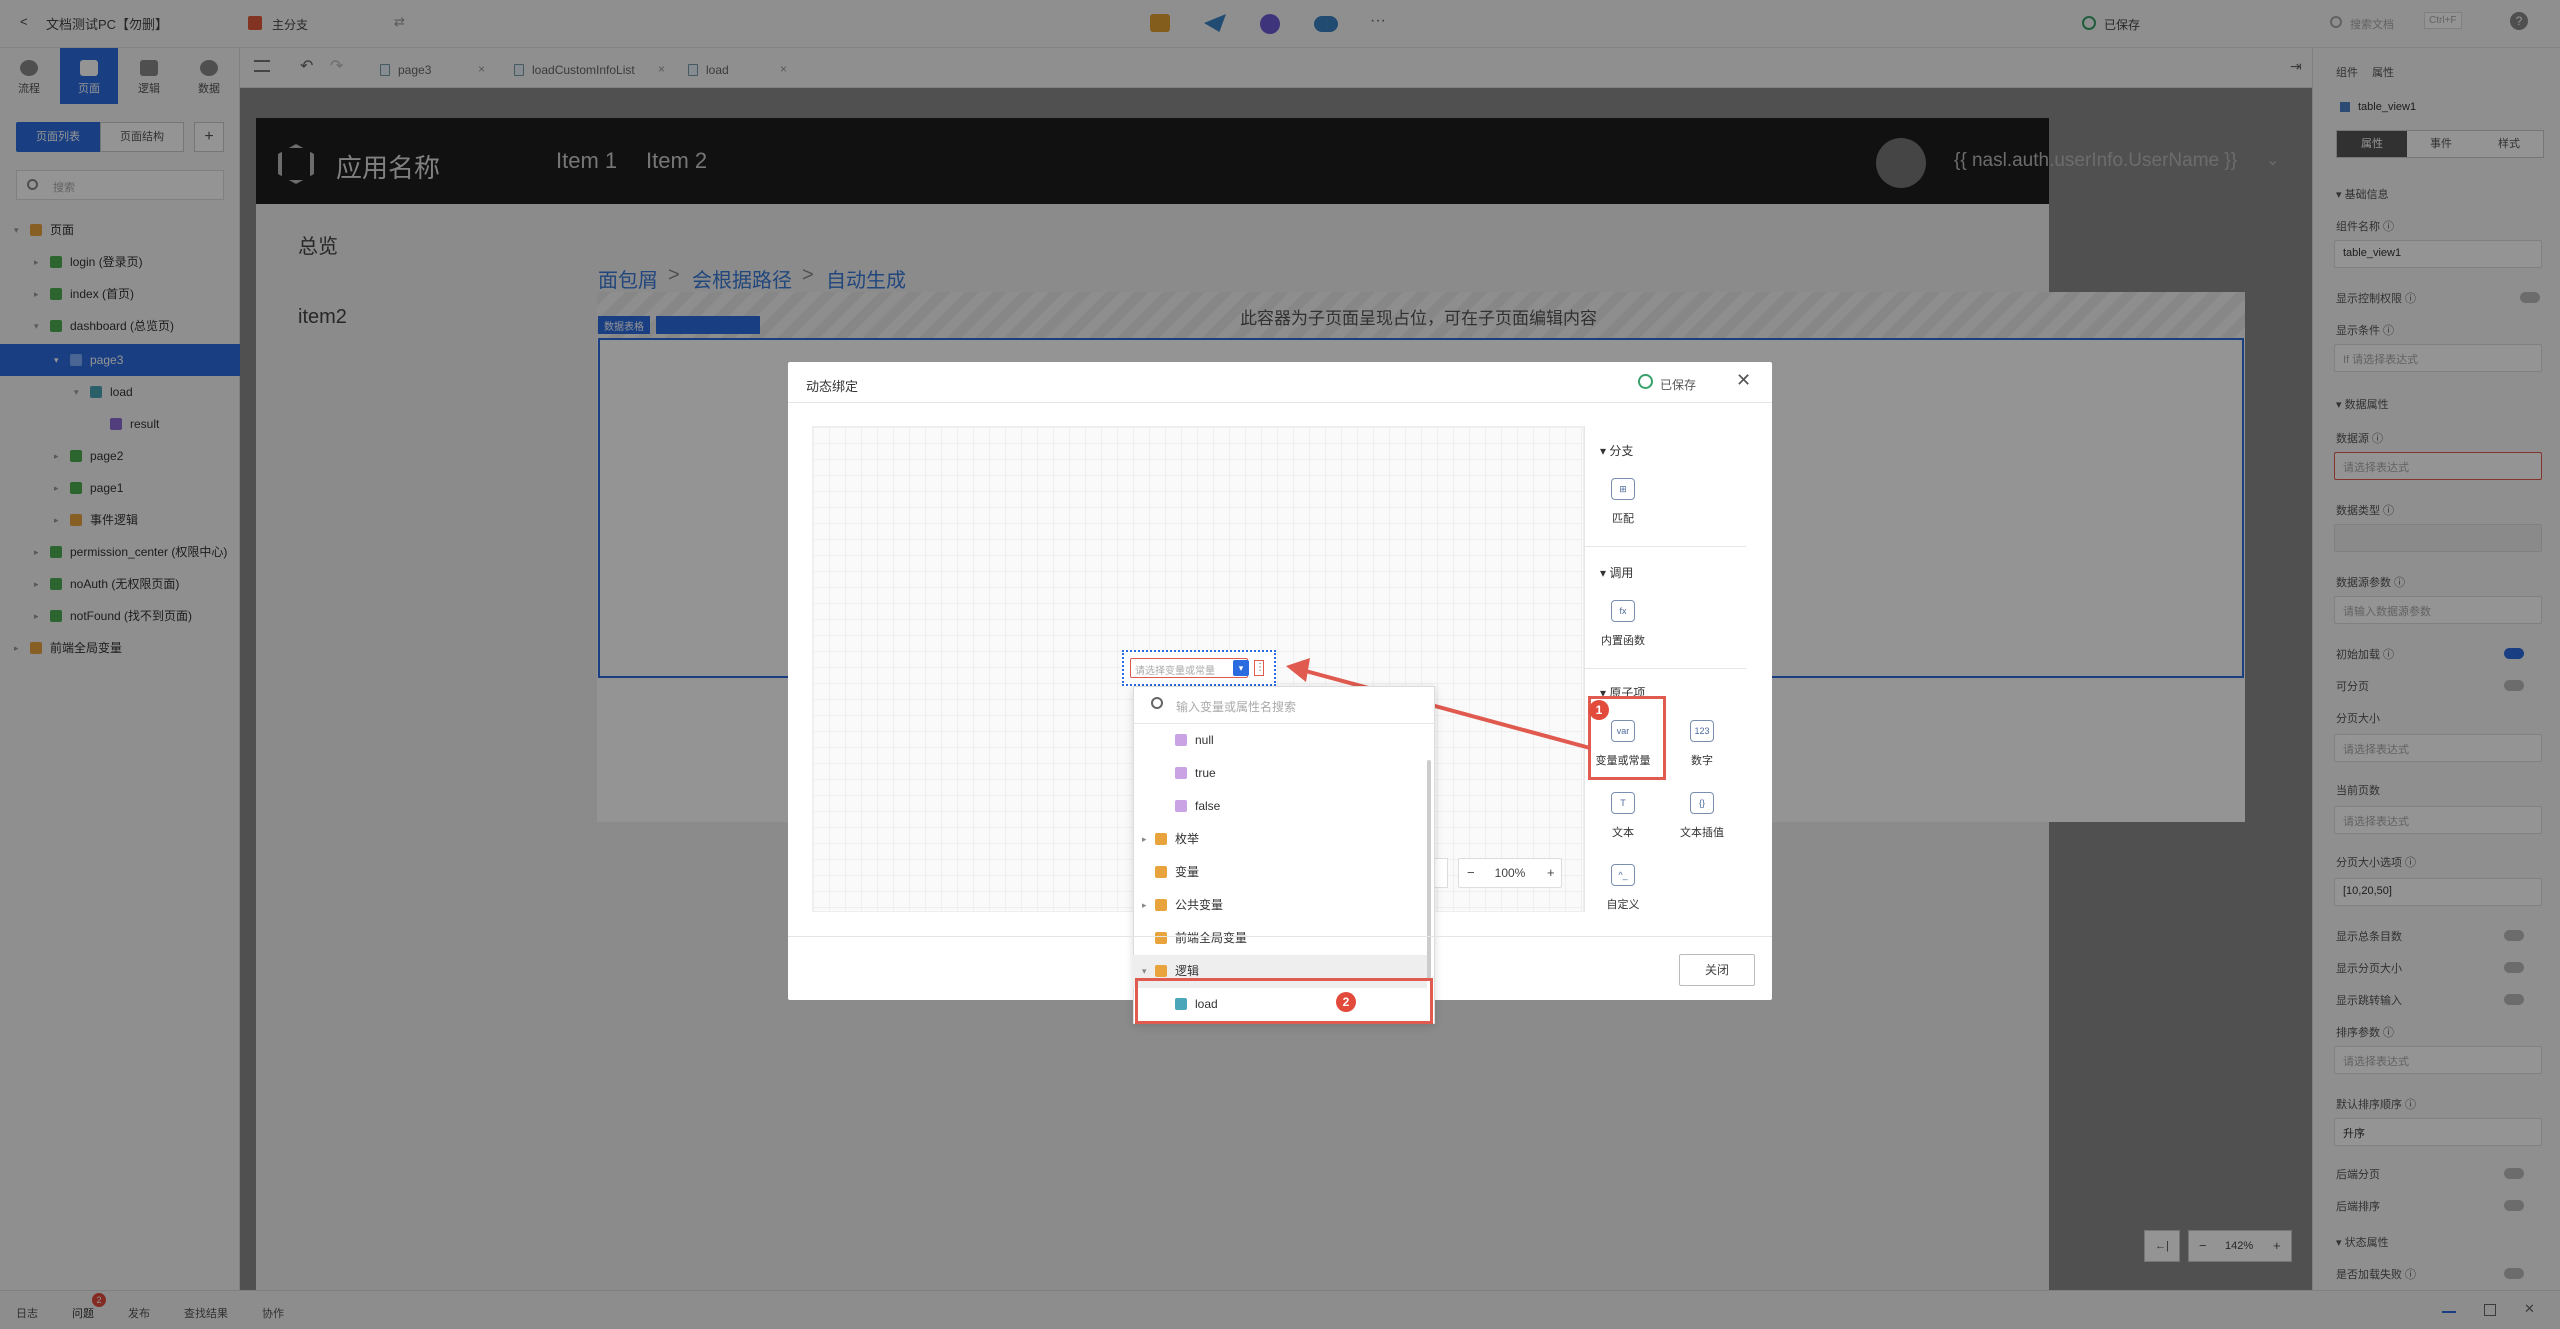 This screenshot has width=2560, height=1329. I want to click on dialog-close-button: 关闭, so click(1717, 970).